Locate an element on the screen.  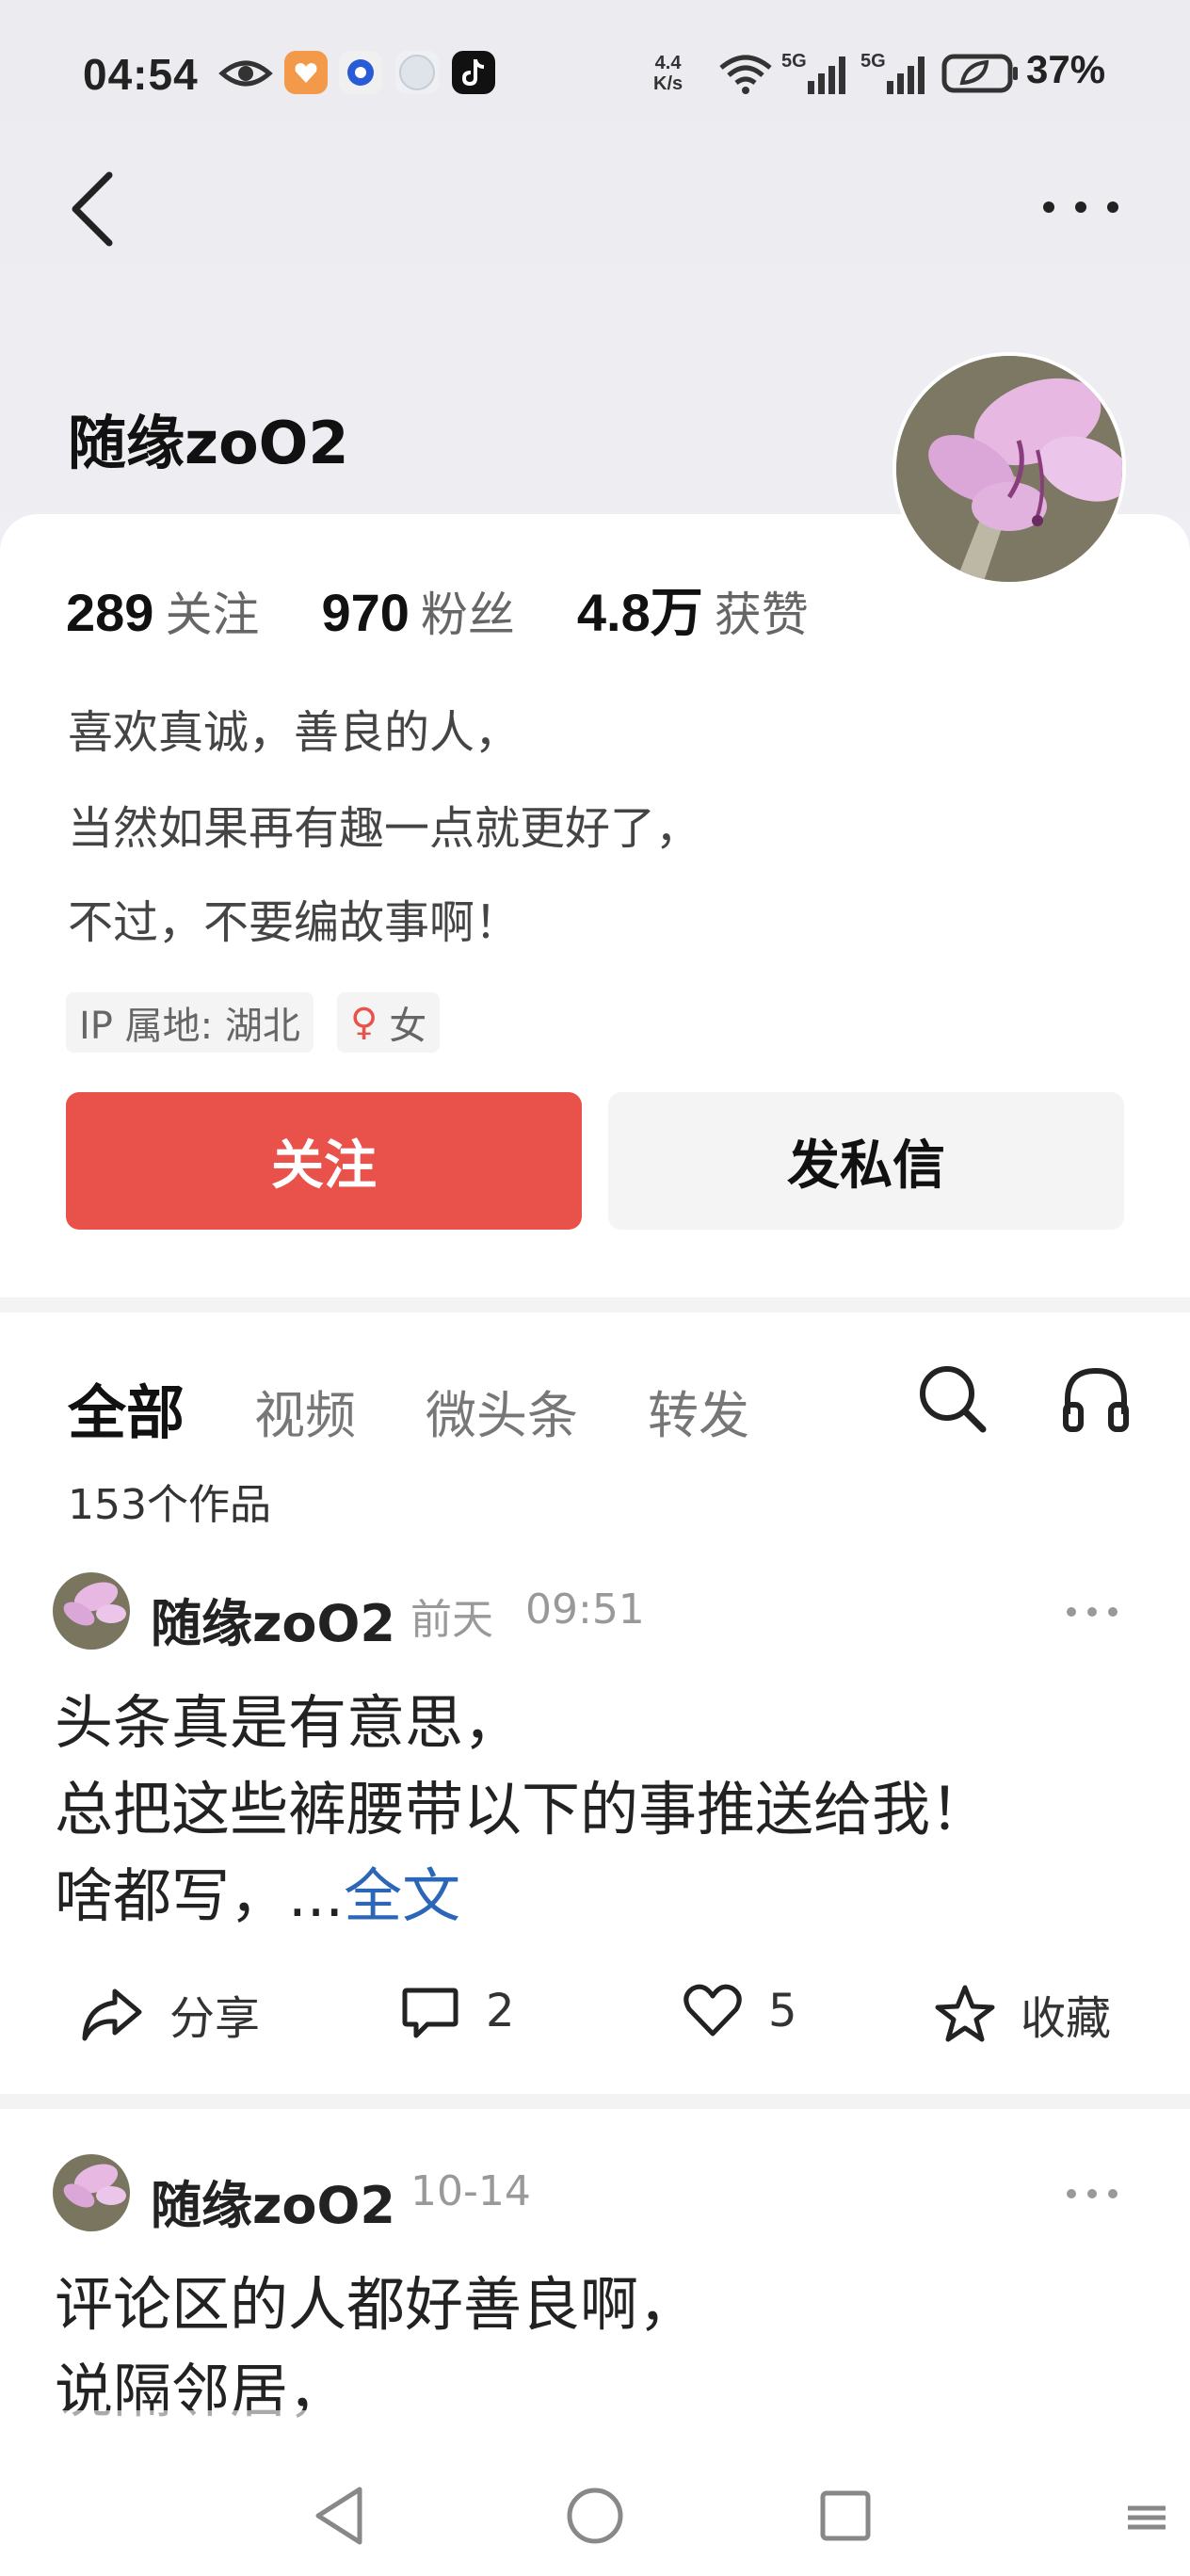
star-icon is located at coordinates (965, 2013).